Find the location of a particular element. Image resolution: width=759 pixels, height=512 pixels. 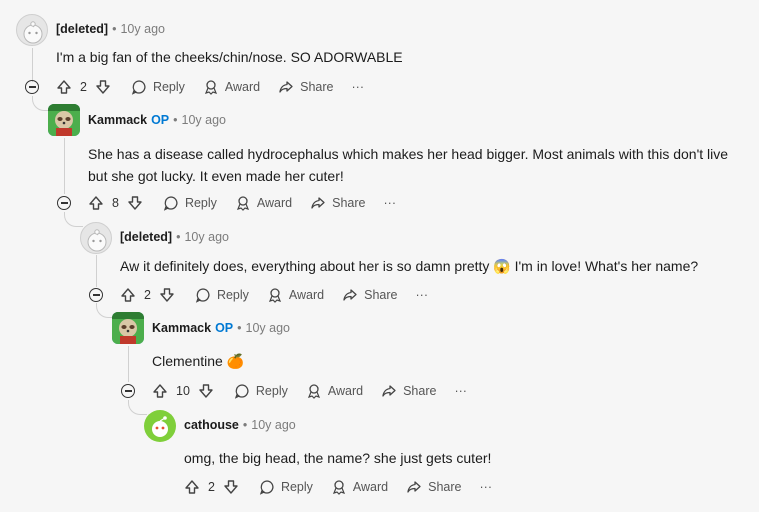

vote-count: 10 is located at coordinates (183, 391).